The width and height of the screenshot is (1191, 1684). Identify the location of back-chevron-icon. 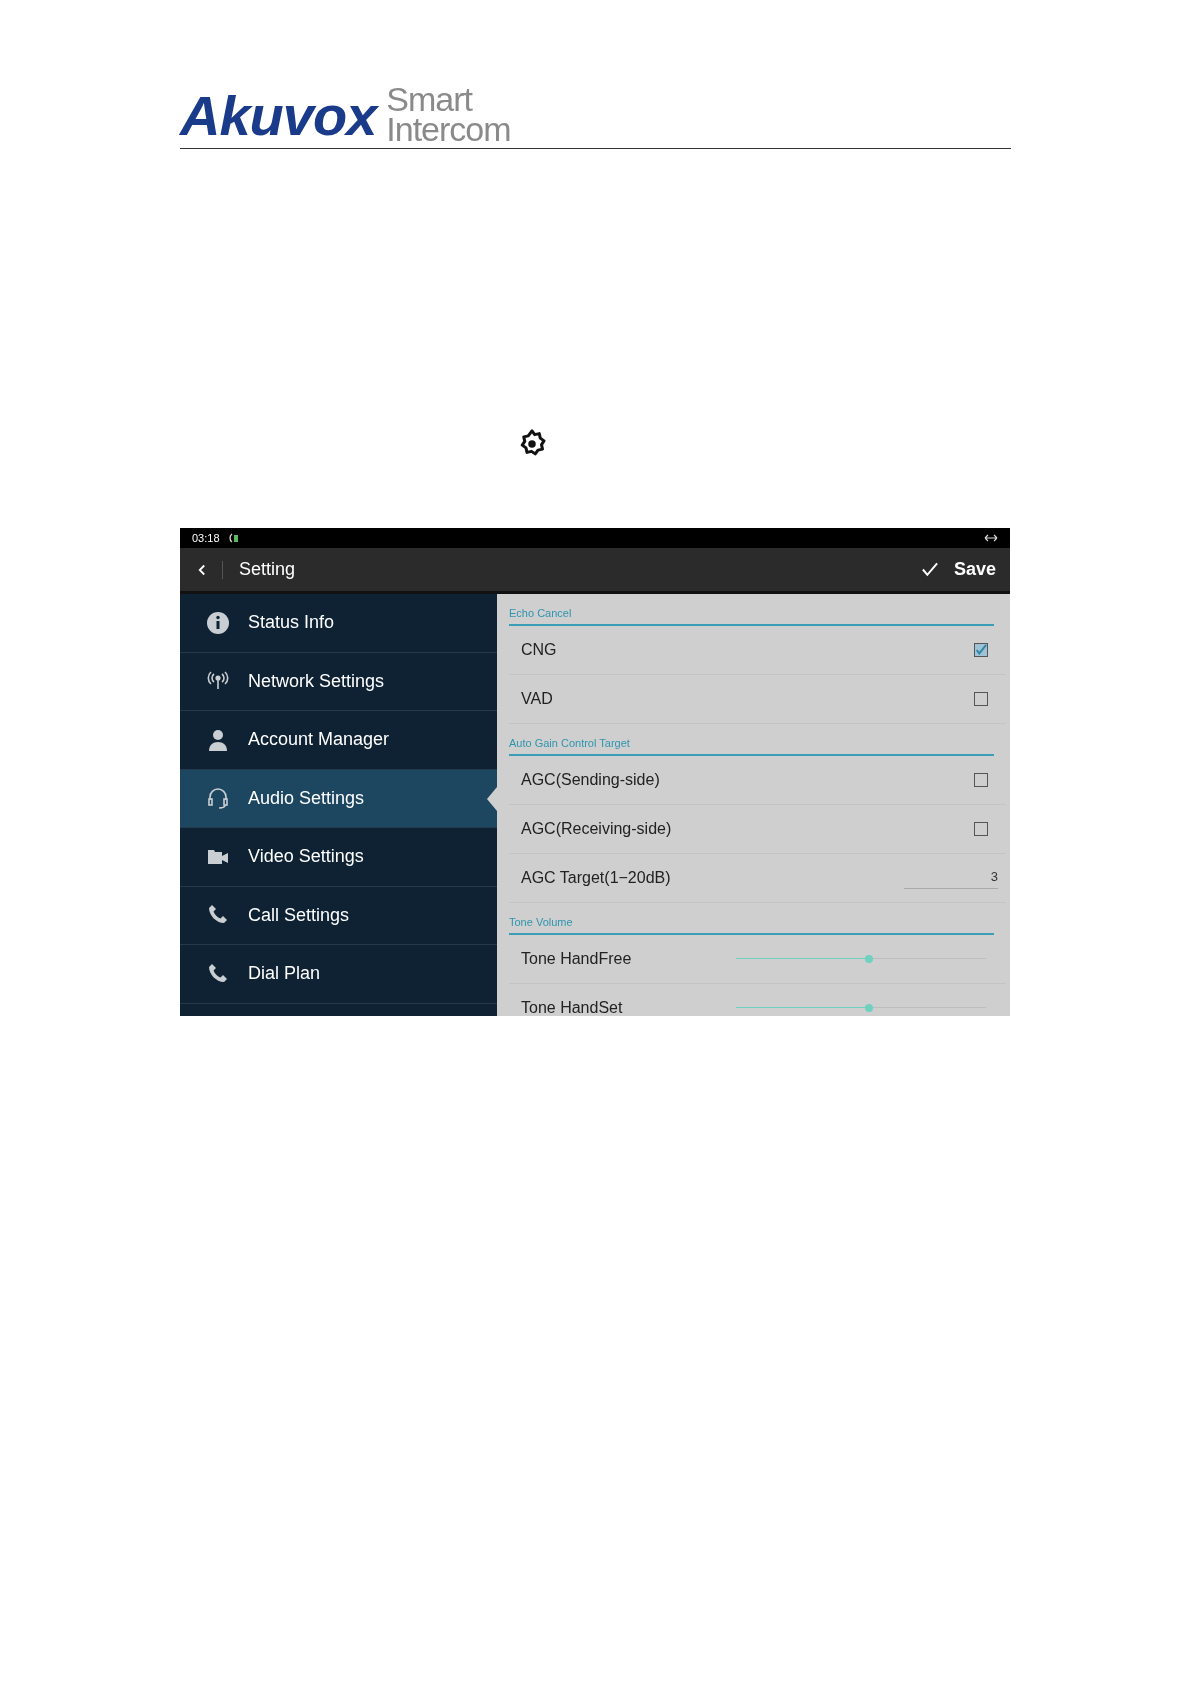
(202, 569).